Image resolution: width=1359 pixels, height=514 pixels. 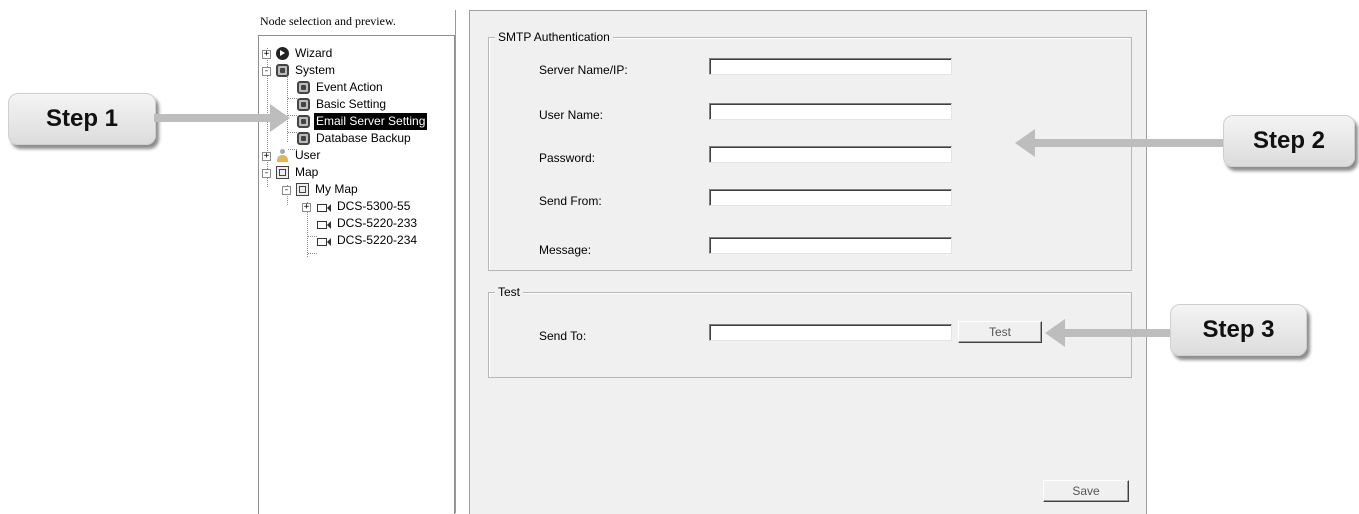 What do you see at coordinates (583, 70) in the screenshot?
I see `server-name-label: Server Name/IP:` at bounding box center [583, 70].